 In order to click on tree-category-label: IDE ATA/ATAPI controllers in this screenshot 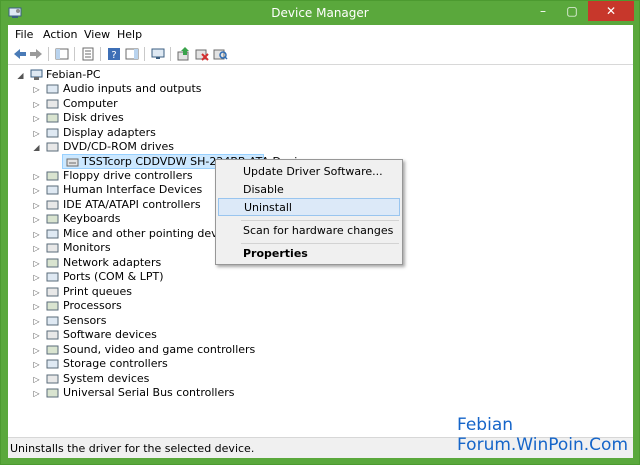, I will do `click(132, 204)`.